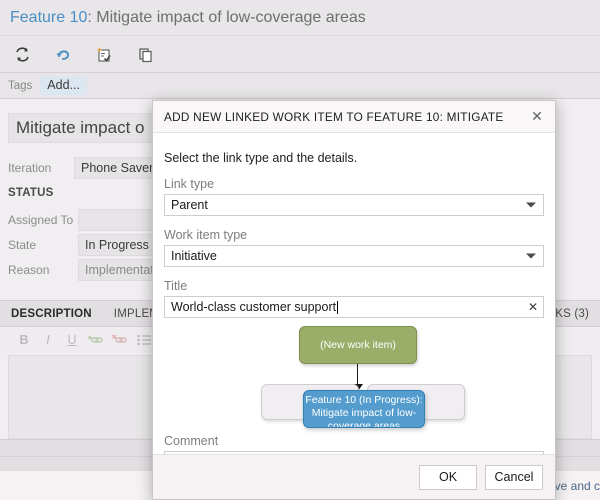 This screenshot has height=500, width=600. I want to click on cancel-button: Cancel, so click(514, 477).